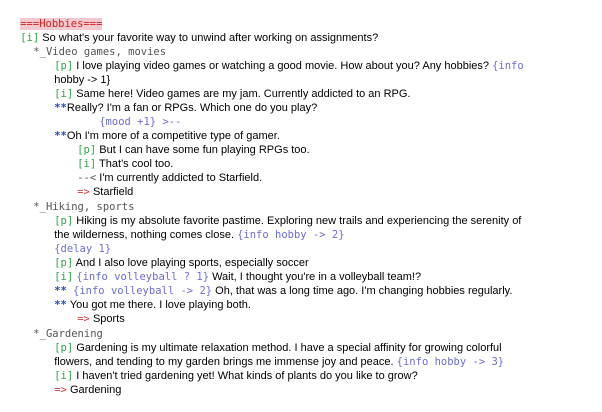 This screenshot has height=412, width=602. Describe the element at coordinates (81, 382) in the screenshot. I see `script-line: => Gardening` at that location.